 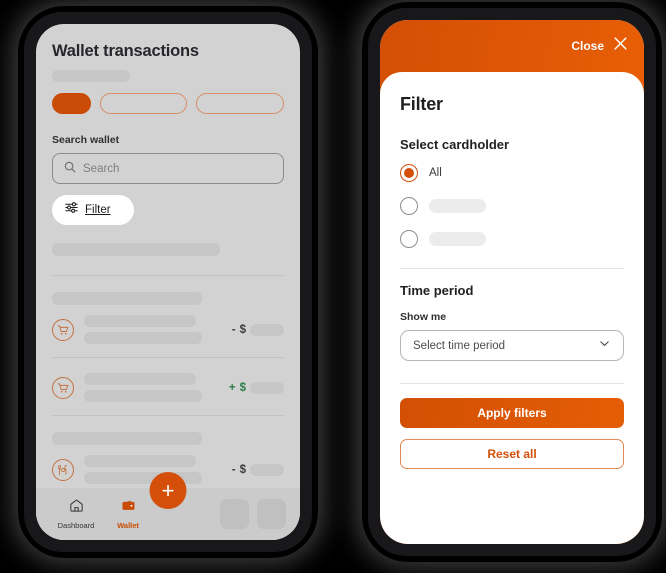 What do you see at coordinates (76, 525) in the screenshot?
I see `tab-dashboard-label: Dashboard` at bounding box center [76, 525].